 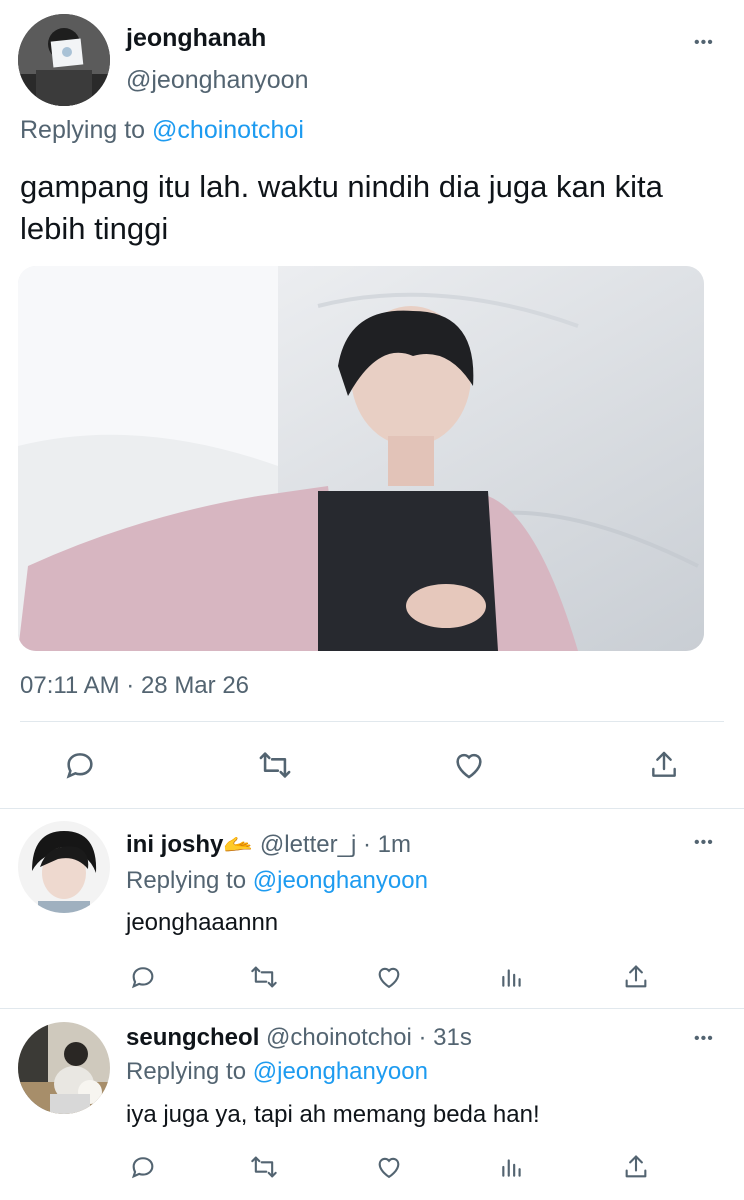 What do you see at coordinates (217, 80) in the screenshot?
I see `main-tweet-handle: @jeonghanyoon` at bounding box center [217, 80].